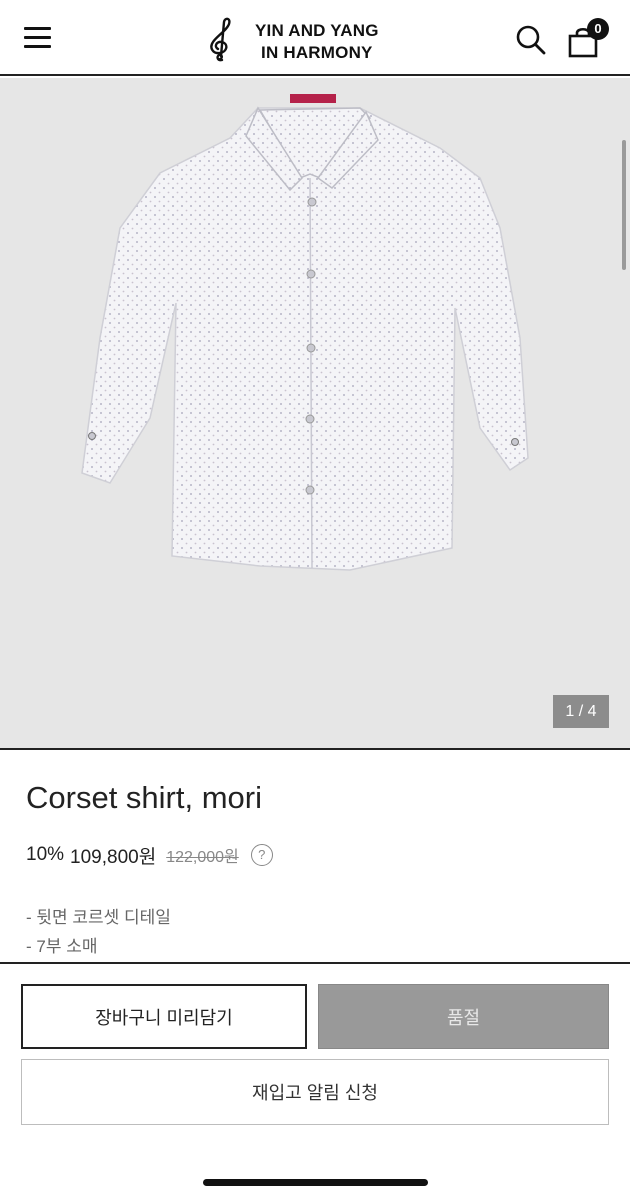 The height and width of the screenshot is (1200, 630). Describe the element at coordinates (62, 946) in the screenshot. I see `description-line: - 7부 소매` at that location.